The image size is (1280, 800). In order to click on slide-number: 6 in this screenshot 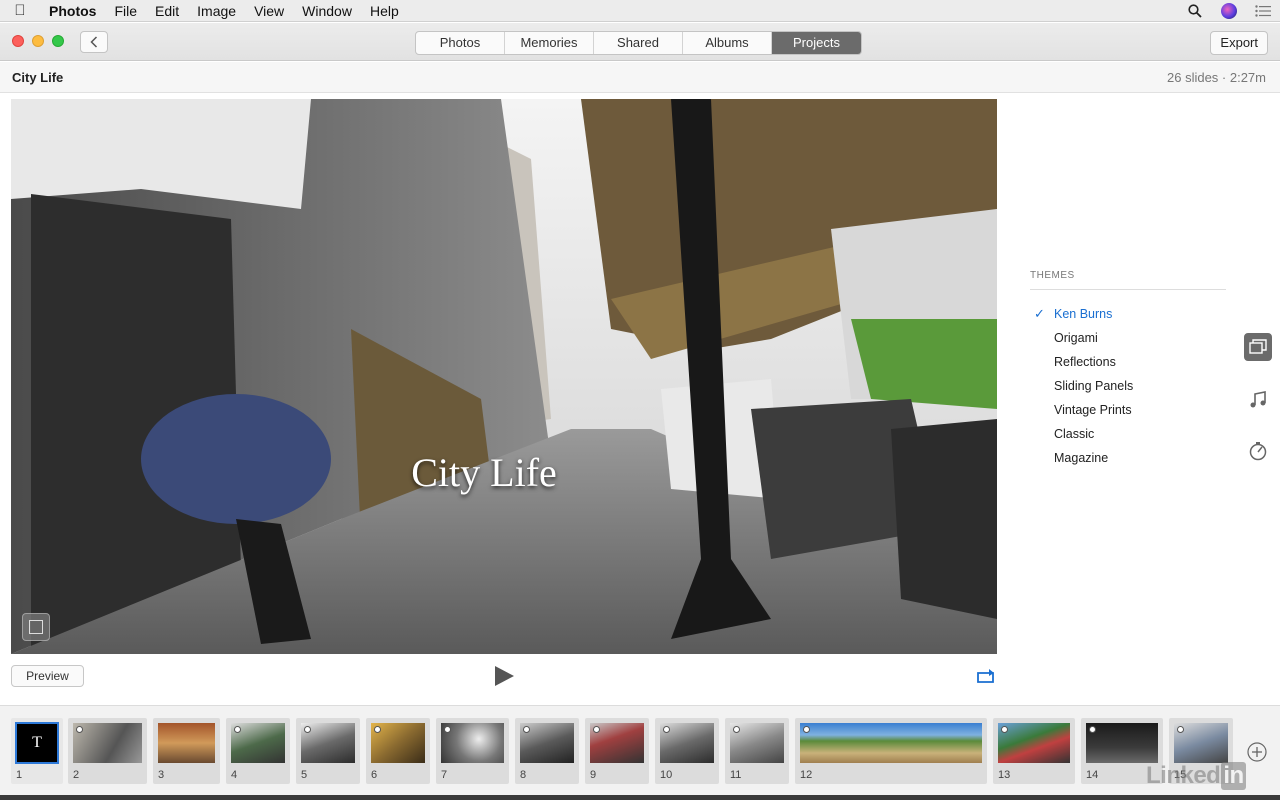, I will do `click(374, 775)`.